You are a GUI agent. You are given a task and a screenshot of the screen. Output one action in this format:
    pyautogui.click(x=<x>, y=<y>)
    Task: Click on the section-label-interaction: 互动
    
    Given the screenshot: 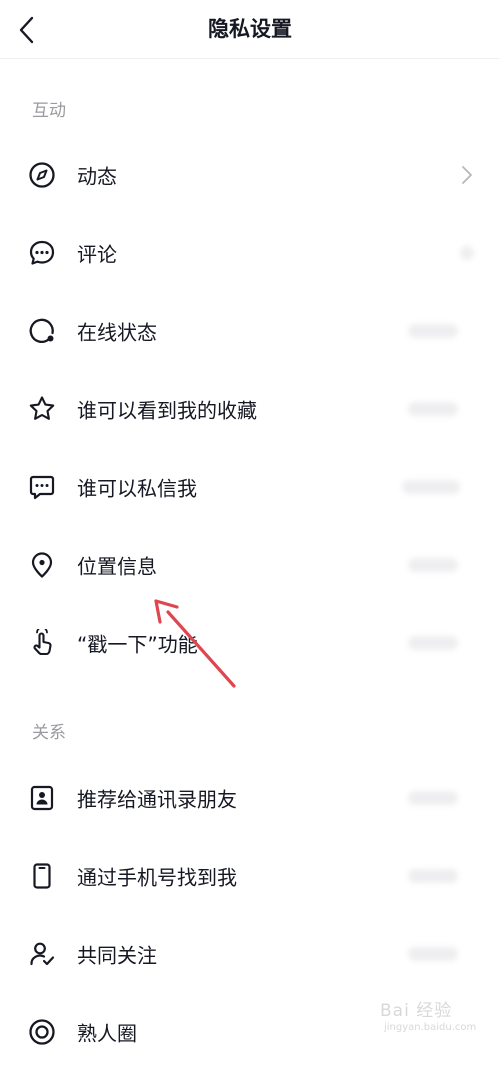 What is the action you would take?
    pyautogui.click(x=49, y=111)
    